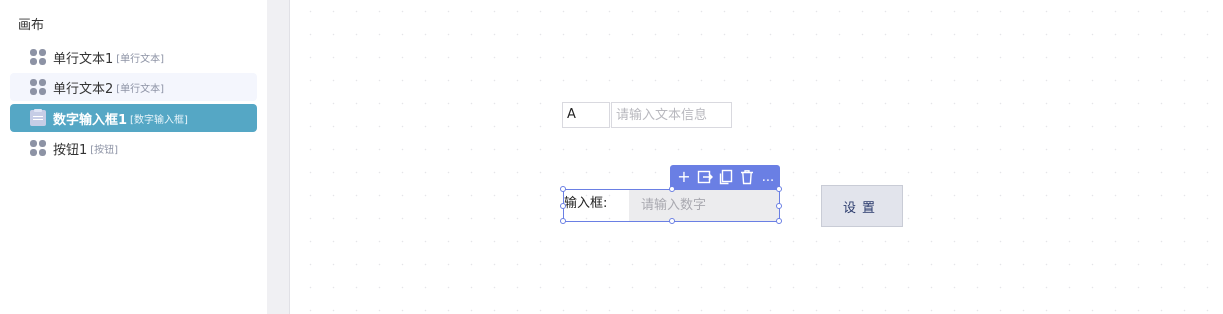 Image resolution: width=1223 pixels, height=314 pixels. What do you see at coordinates (70, 150) in the screenshot?
I see `tree-item-label: 按钮1` at bounding box center [70, 150].